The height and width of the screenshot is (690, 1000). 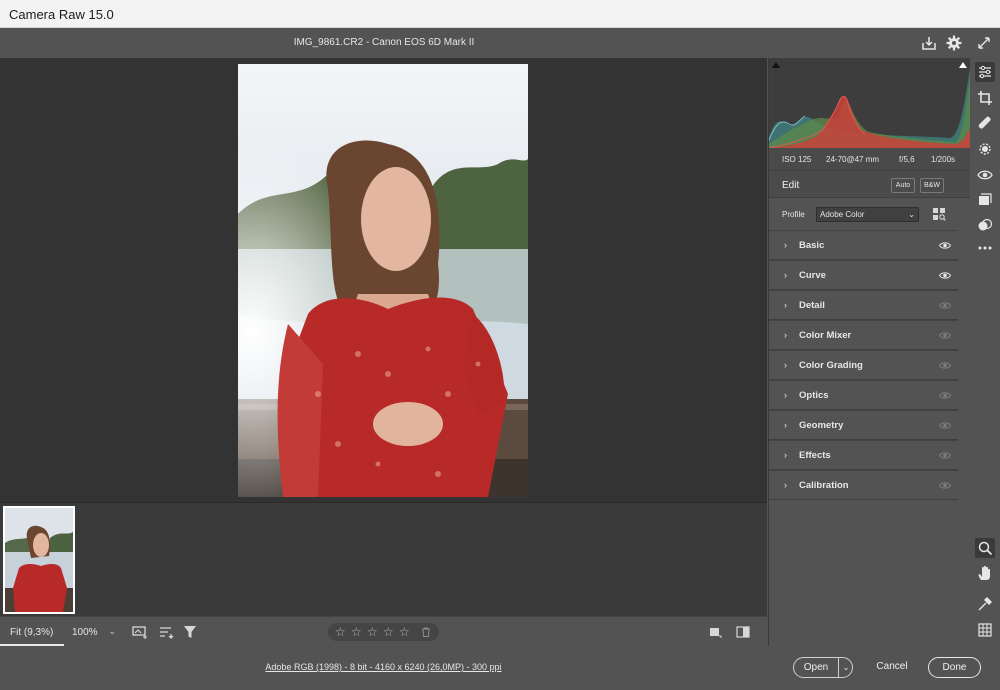 What do you see at coordinates (32, 631) in the screenshot?
I see `fit-zoom-button: Fit (9,3%)` at bounding box center [32, 631].